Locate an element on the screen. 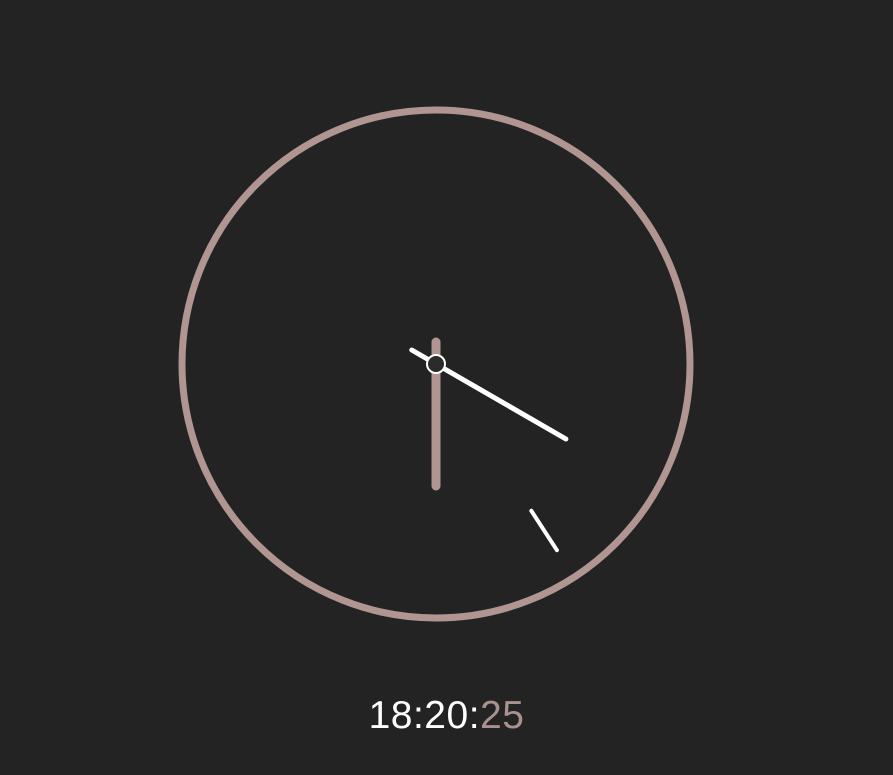 The width and height of the screenshot is (893, 775). digital-hours: 18 is located at coordinates (390, 715).